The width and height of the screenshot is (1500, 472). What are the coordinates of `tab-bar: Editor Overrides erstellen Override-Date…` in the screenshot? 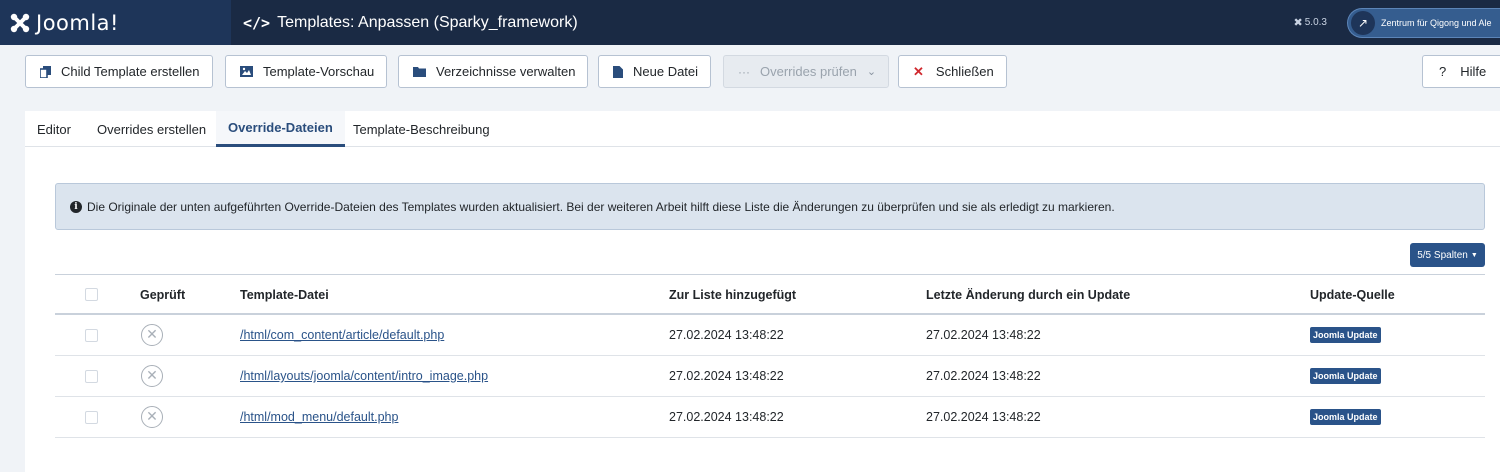 It's located at (762, 129).